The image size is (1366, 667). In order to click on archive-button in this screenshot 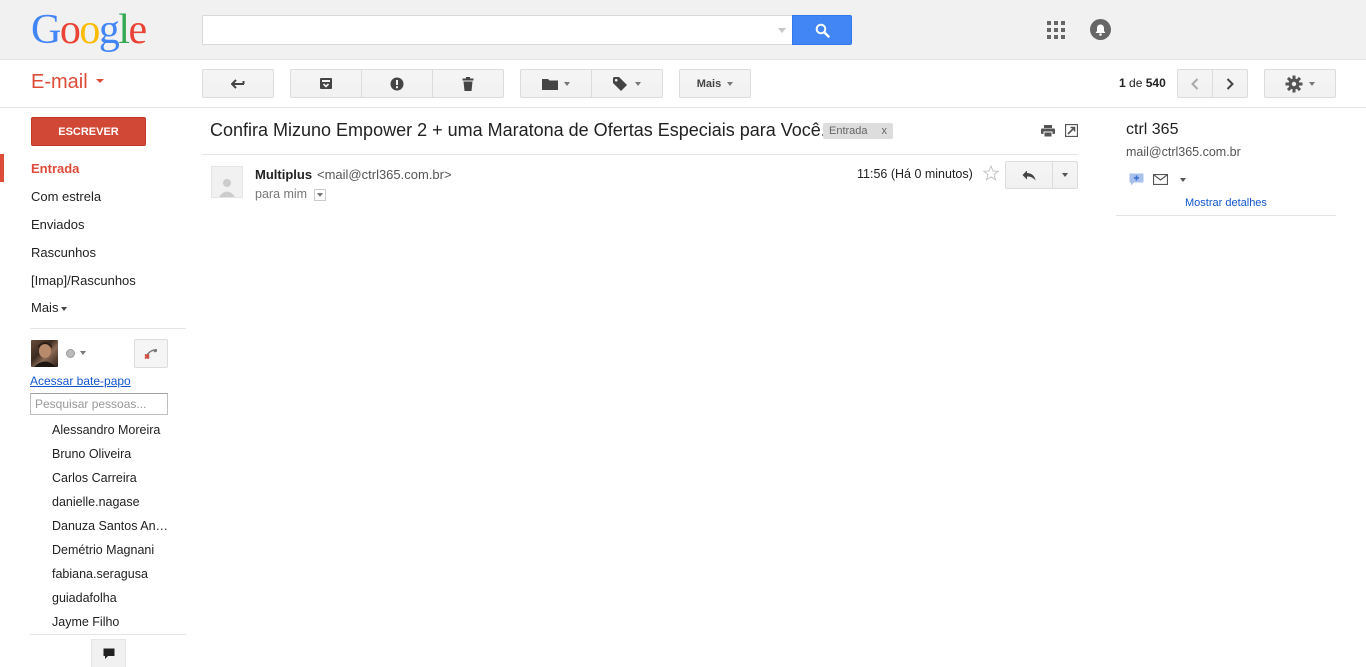, I will do `click(326, 83)`.